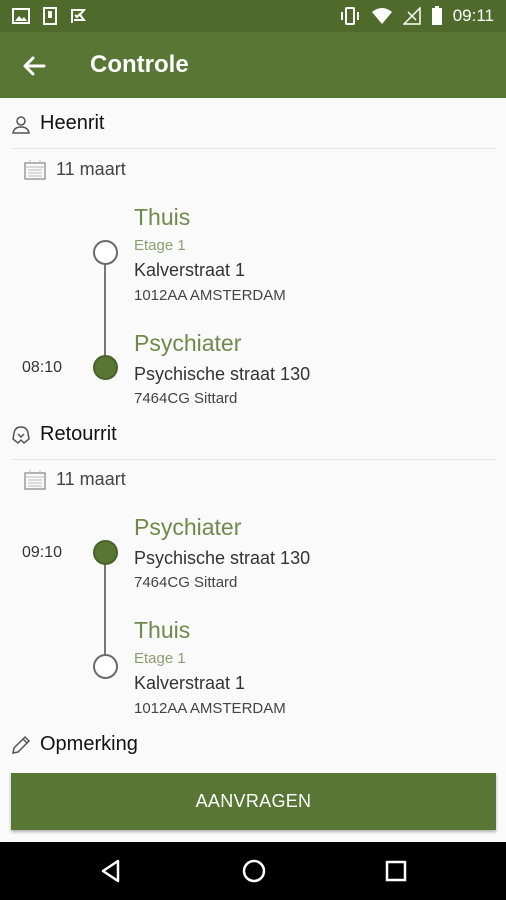 The height and width of the screenshot is (900, 506). I want to click on return-from-city: 7464CG Sittard, so click(186, 582).